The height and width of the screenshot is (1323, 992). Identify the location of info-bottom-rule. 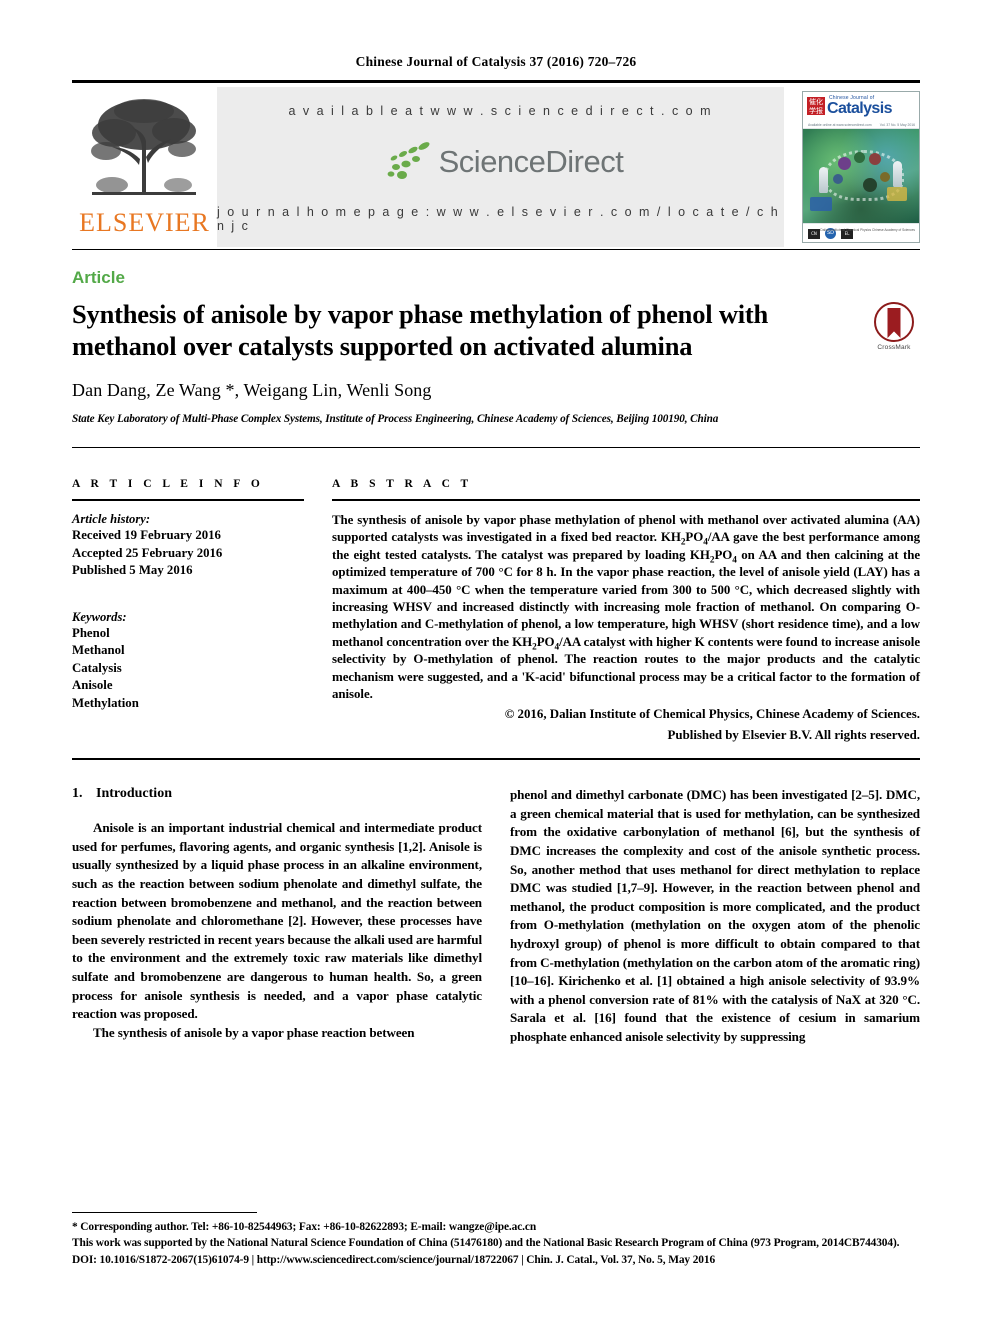
(496, 759).